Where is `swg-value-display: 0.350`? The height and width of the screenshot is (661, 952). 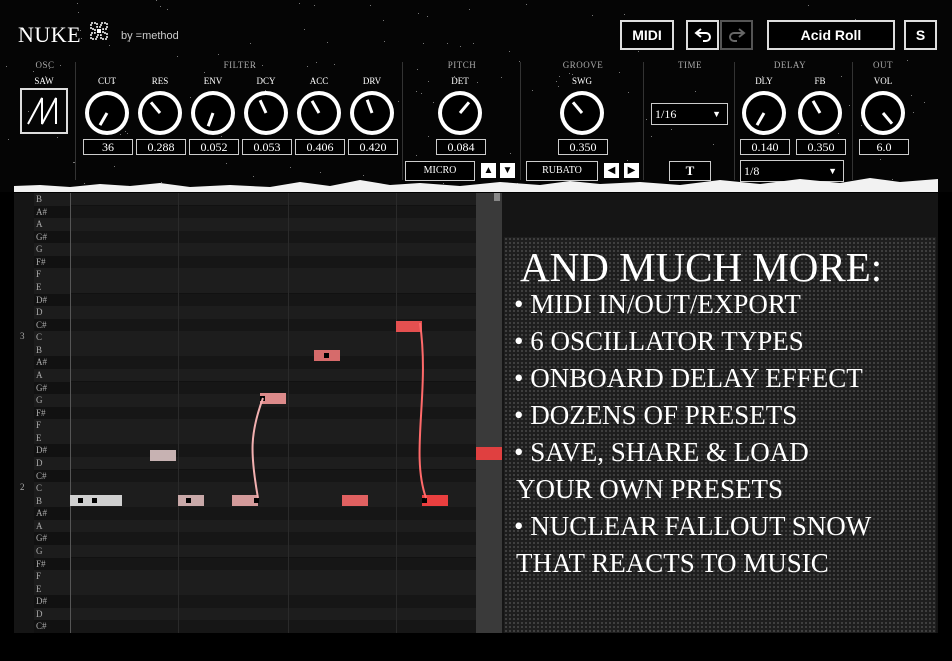 swg-value-display: 0.350 is located at coordinates (583, 147).